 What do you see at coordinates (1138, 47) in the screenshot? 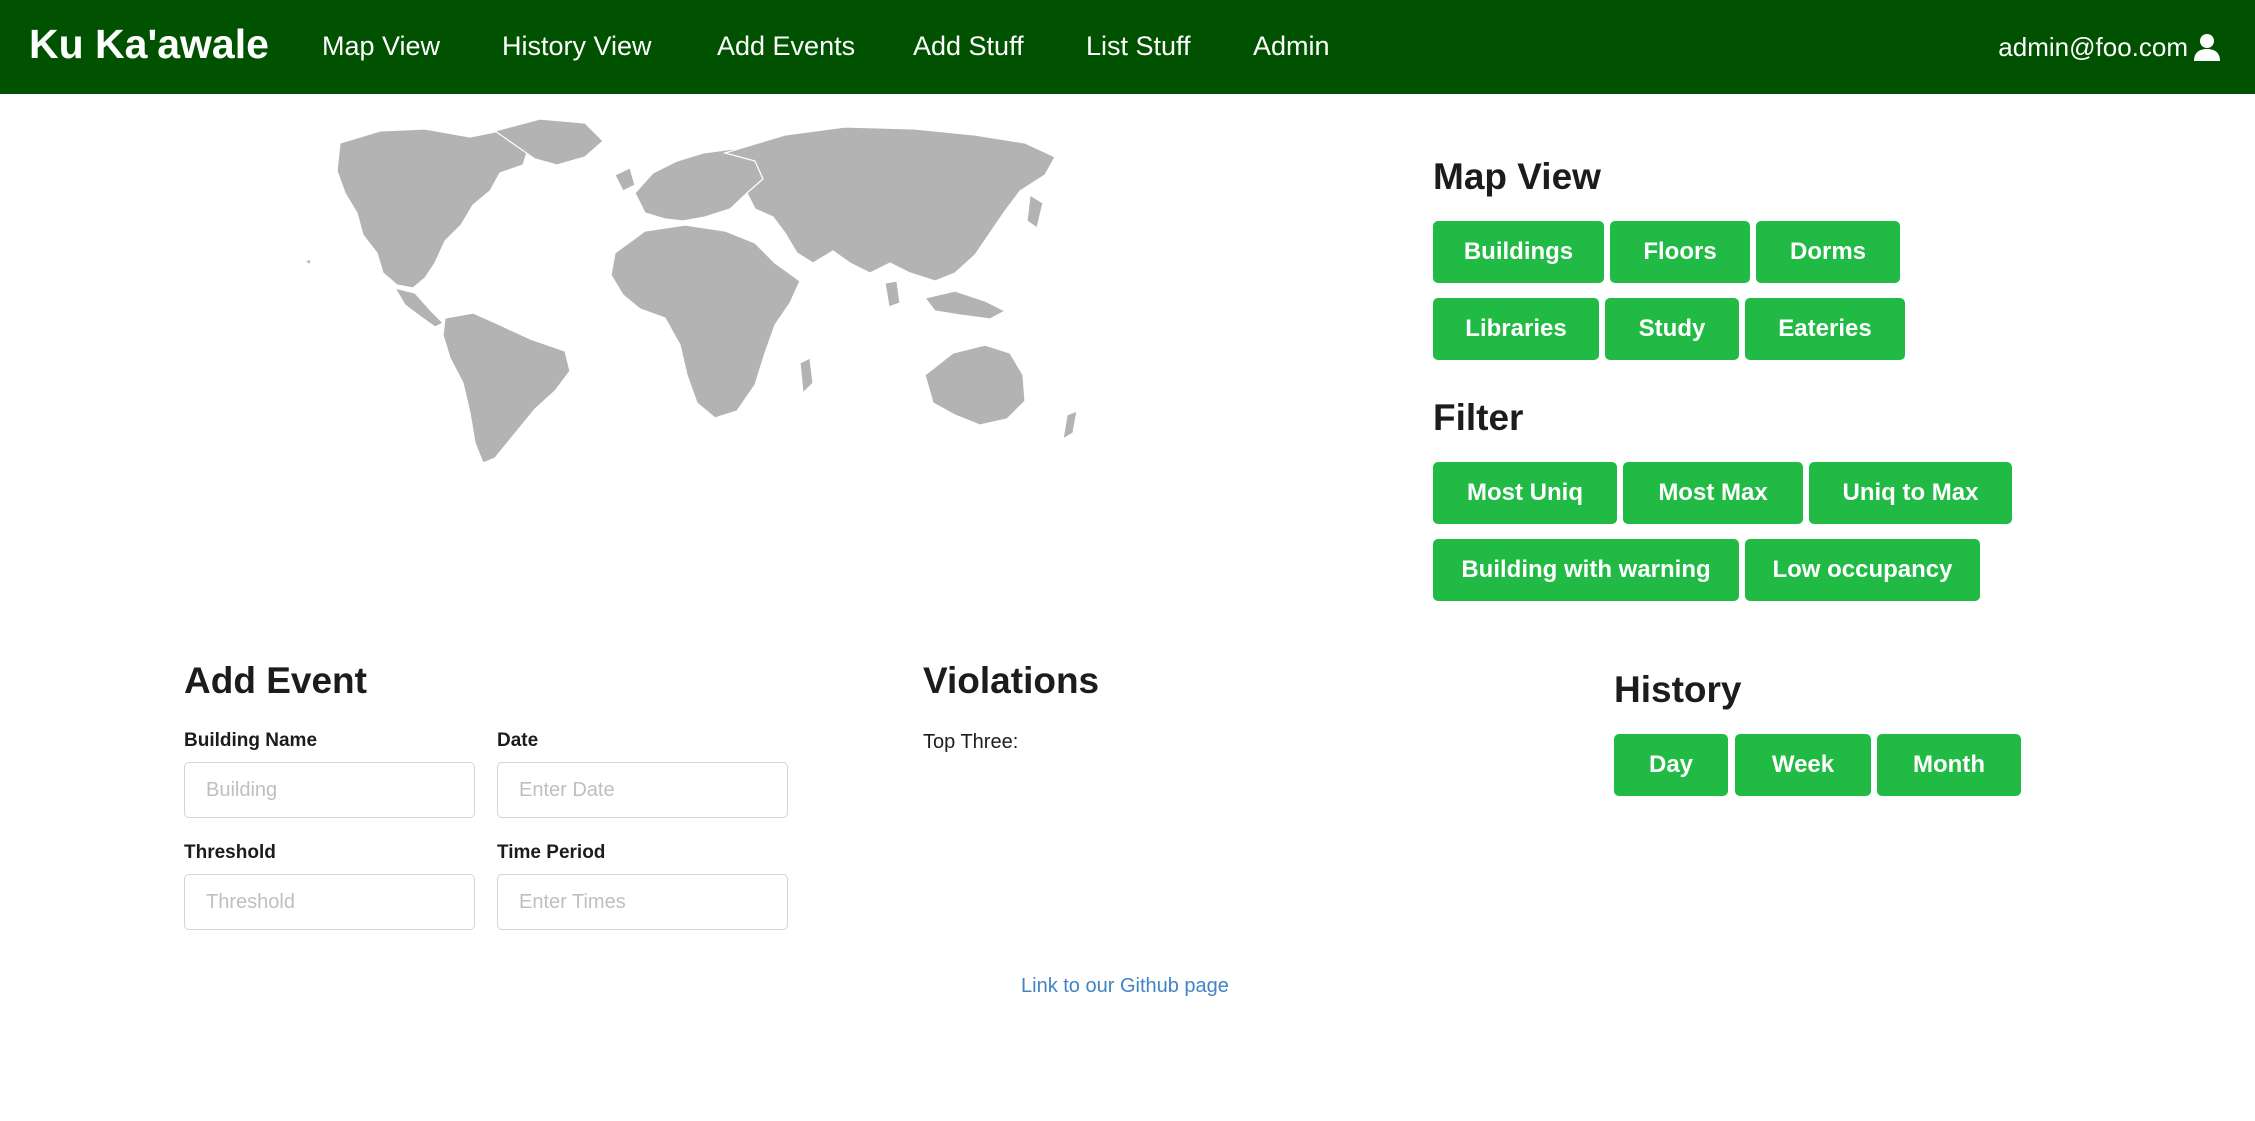
I see `nav-item-list-stuff: List Stuff` at bounding box center [1138, 47].